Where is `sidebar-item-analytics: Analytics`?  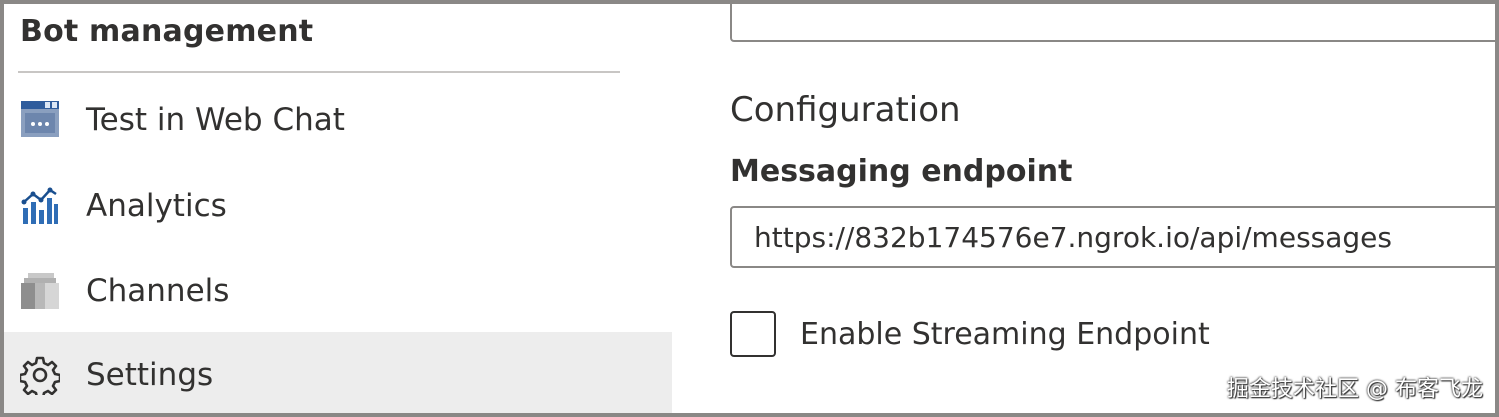 sidebar-item-analytics: Analytics is located at coordinates (338, 206).